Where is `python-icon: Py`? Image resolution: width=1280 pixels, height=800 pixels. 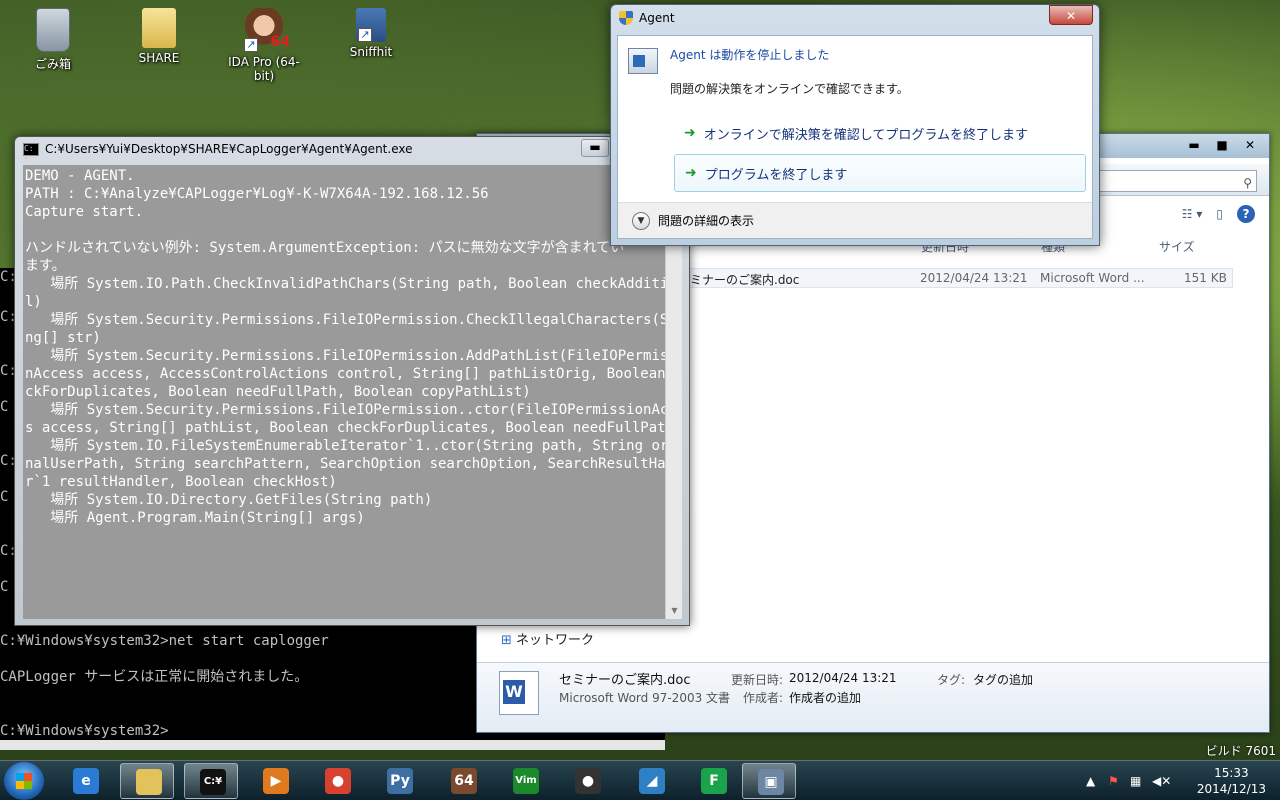 python-icon: Py is located at coordinates (400, 781).